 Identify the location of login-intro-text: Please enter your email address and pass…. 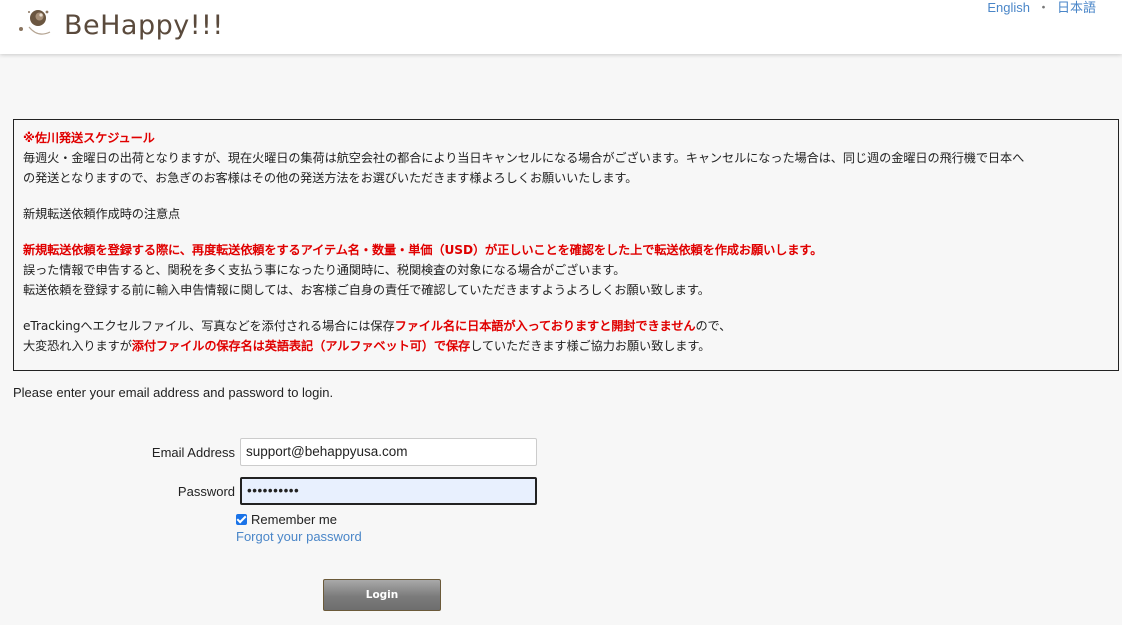
(173, 392).